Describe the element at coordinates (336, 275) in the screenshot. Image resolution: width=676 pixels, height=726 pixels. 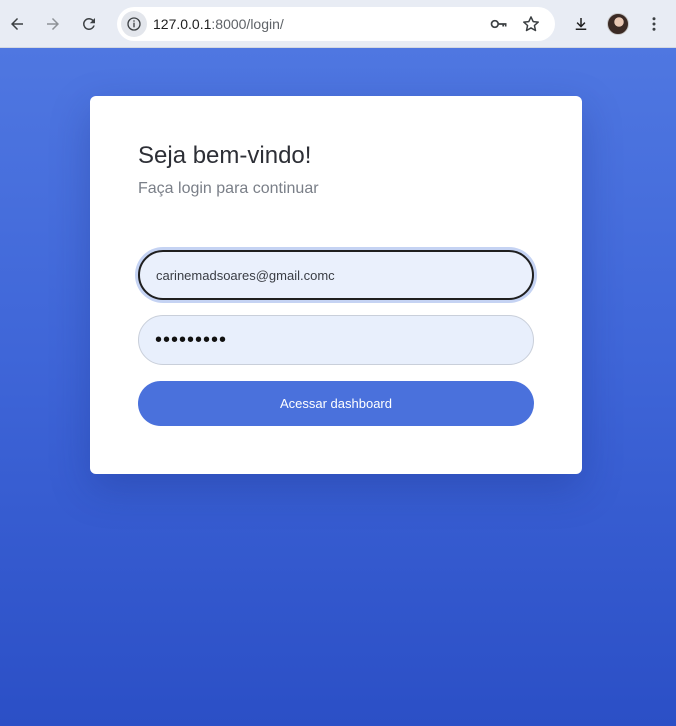
I see `email-field` at that location.